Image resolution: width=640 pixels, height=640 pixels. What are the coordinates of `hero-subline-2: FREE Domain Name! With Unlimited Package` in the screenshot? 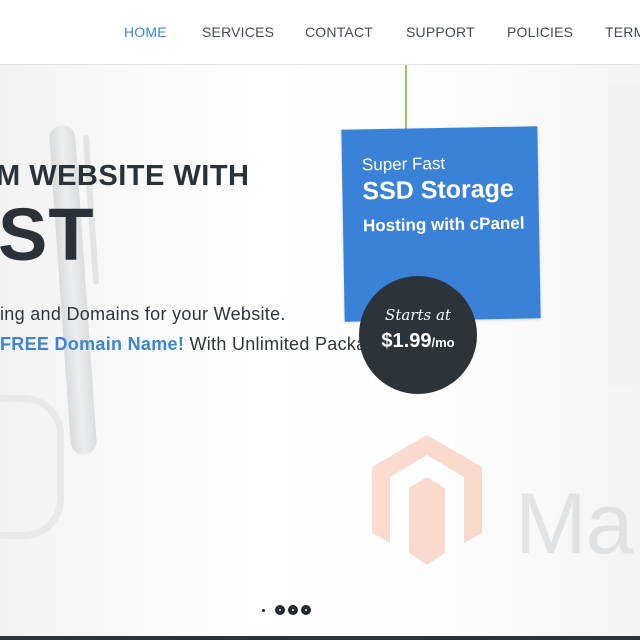 It's located at (193, 344).